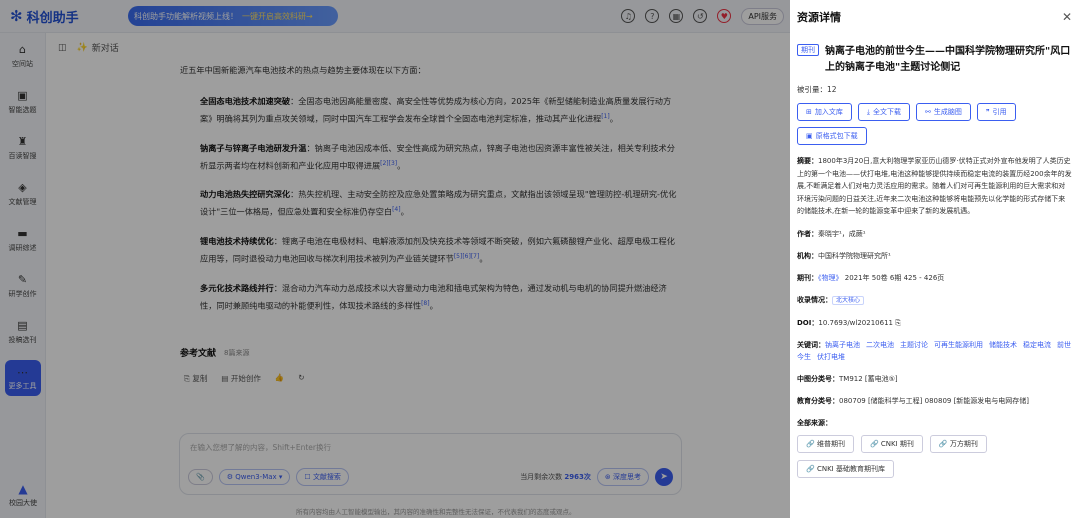 The width and height of the screenshot is (1080, 518). What do you see at coordinates (830, 443) in the screenshot?
I see `source-label: 维普期刊` at bounding box center [830, 443].